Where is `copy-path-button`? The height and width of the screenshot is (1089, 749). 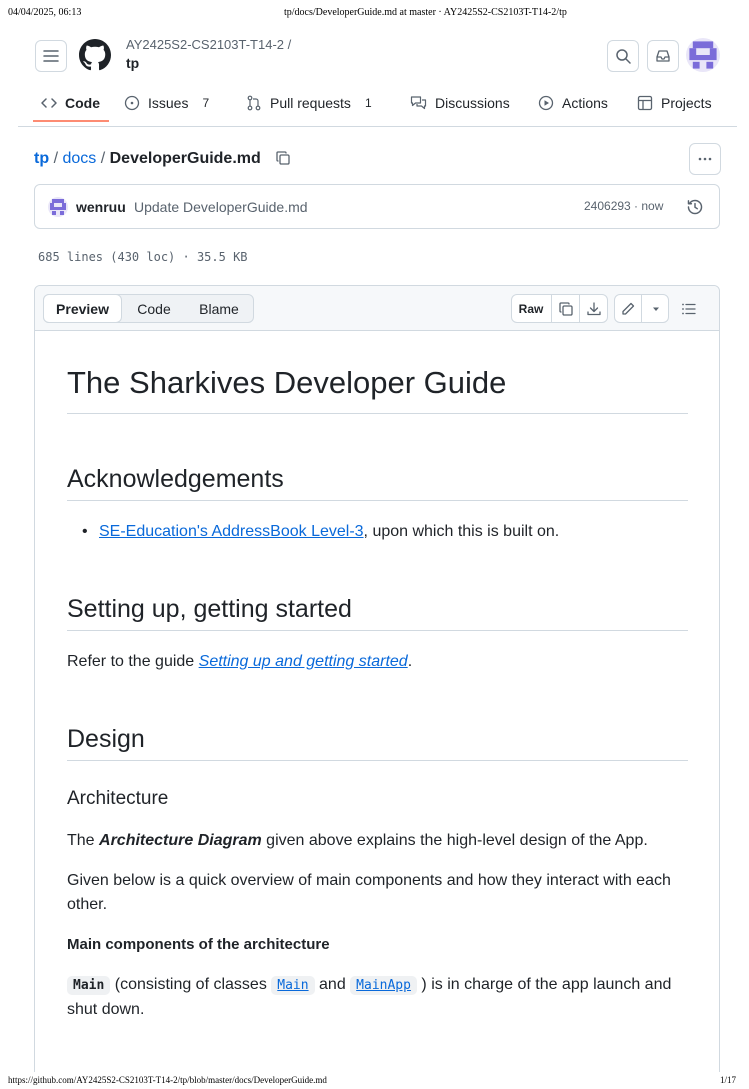 copy-path-button is located at coordinates (284, 159).